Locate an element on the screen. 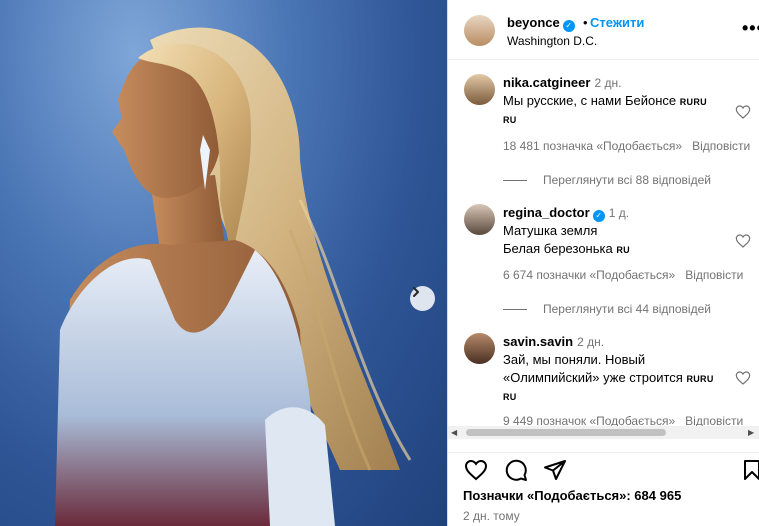  comment-meta: 6 674 позначки «Подобається» Відповісти is located at coordinates (628, 275).